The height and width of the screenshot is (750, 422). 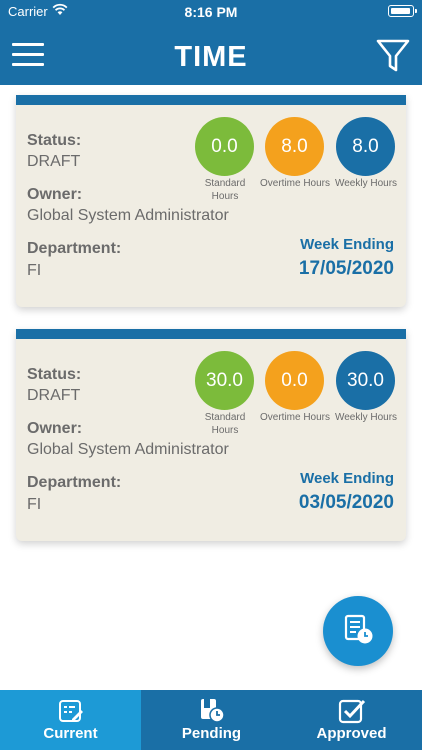 I want to click on bottom-tab-bar: Current Pending Approved, so click(x=211, y=720).